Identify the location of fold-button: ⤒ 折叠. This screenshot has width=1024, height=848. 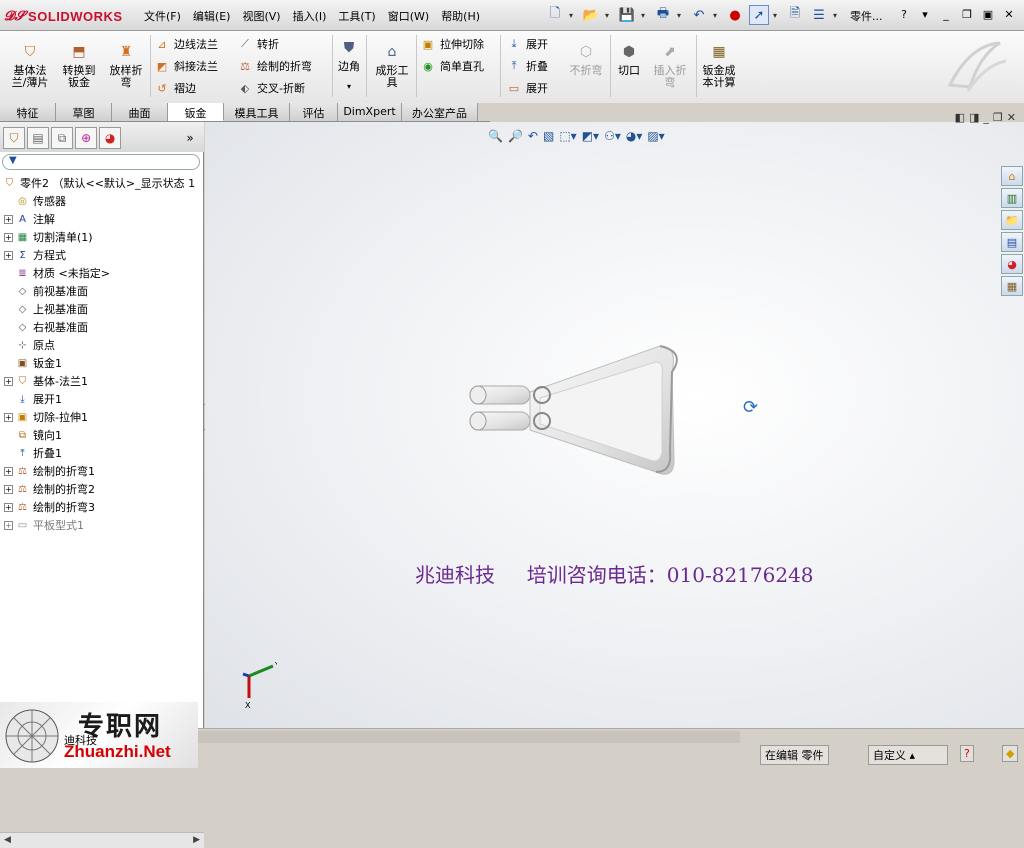
(527, 66).